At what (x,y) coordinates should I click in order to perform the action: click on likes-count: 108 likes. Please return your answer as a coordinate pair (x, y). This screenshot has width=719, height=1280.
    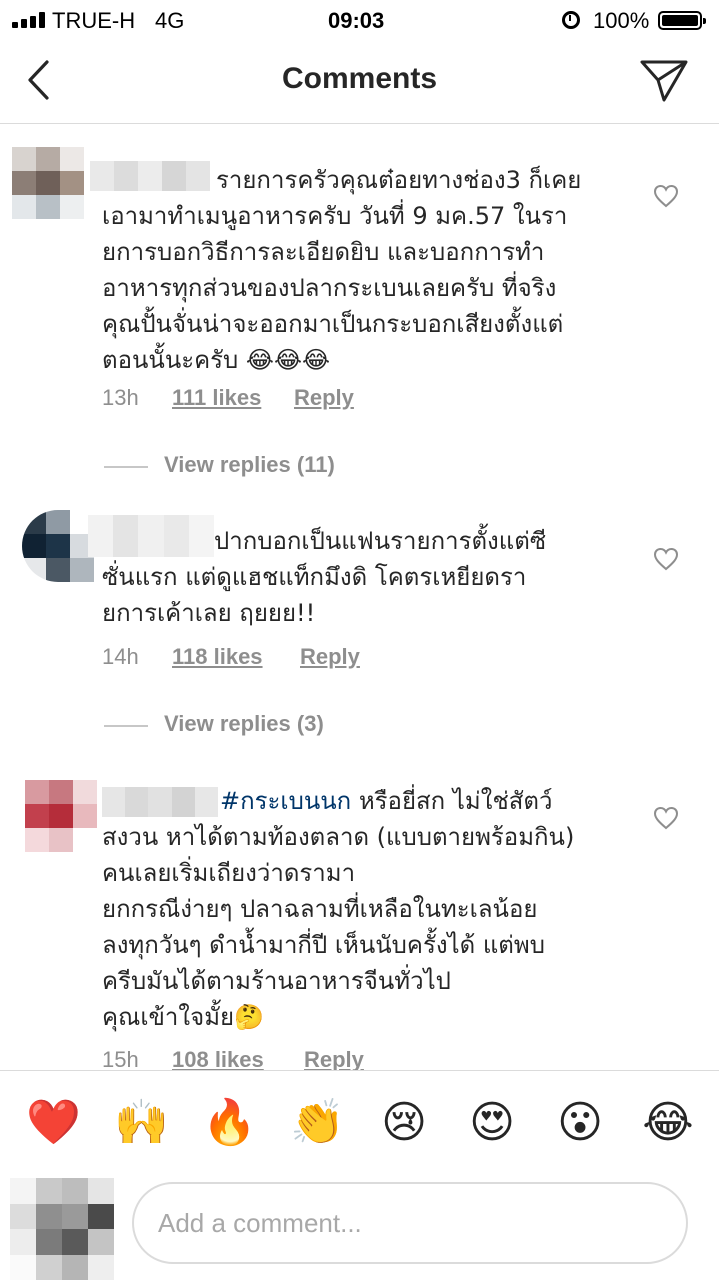
    Looking at the image, I should click on (218, 1058).